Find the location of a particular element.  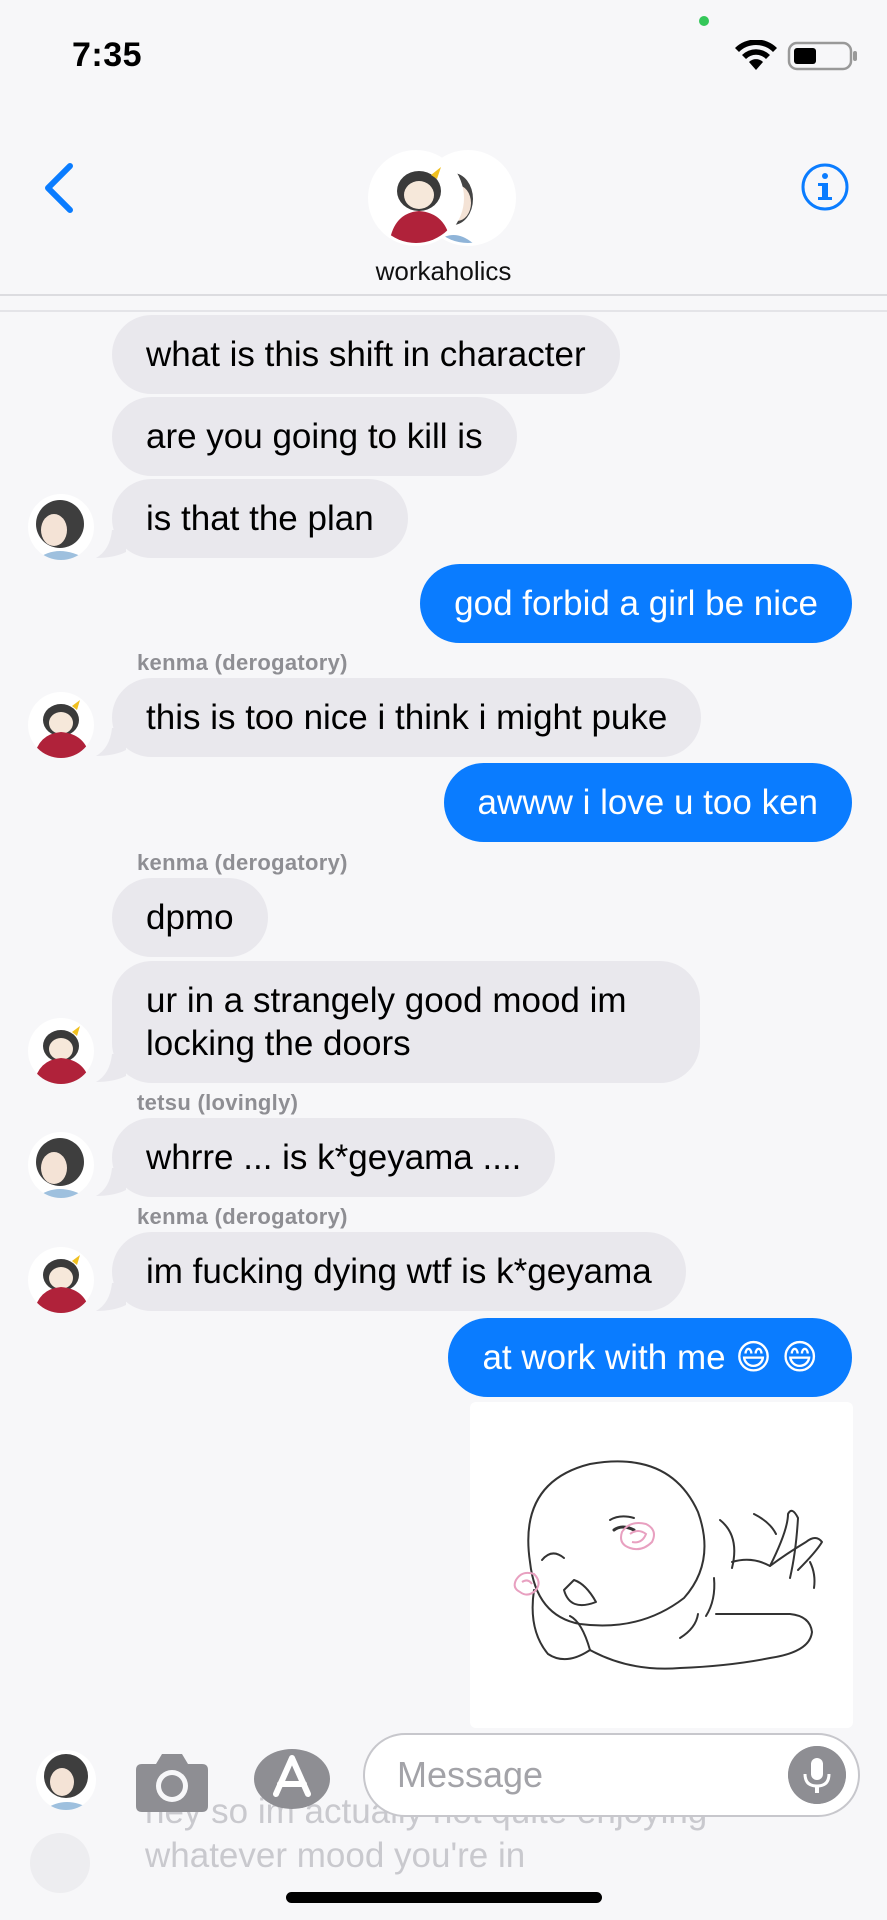

conversation-title: workaholics is located at coordinates (443, 271).